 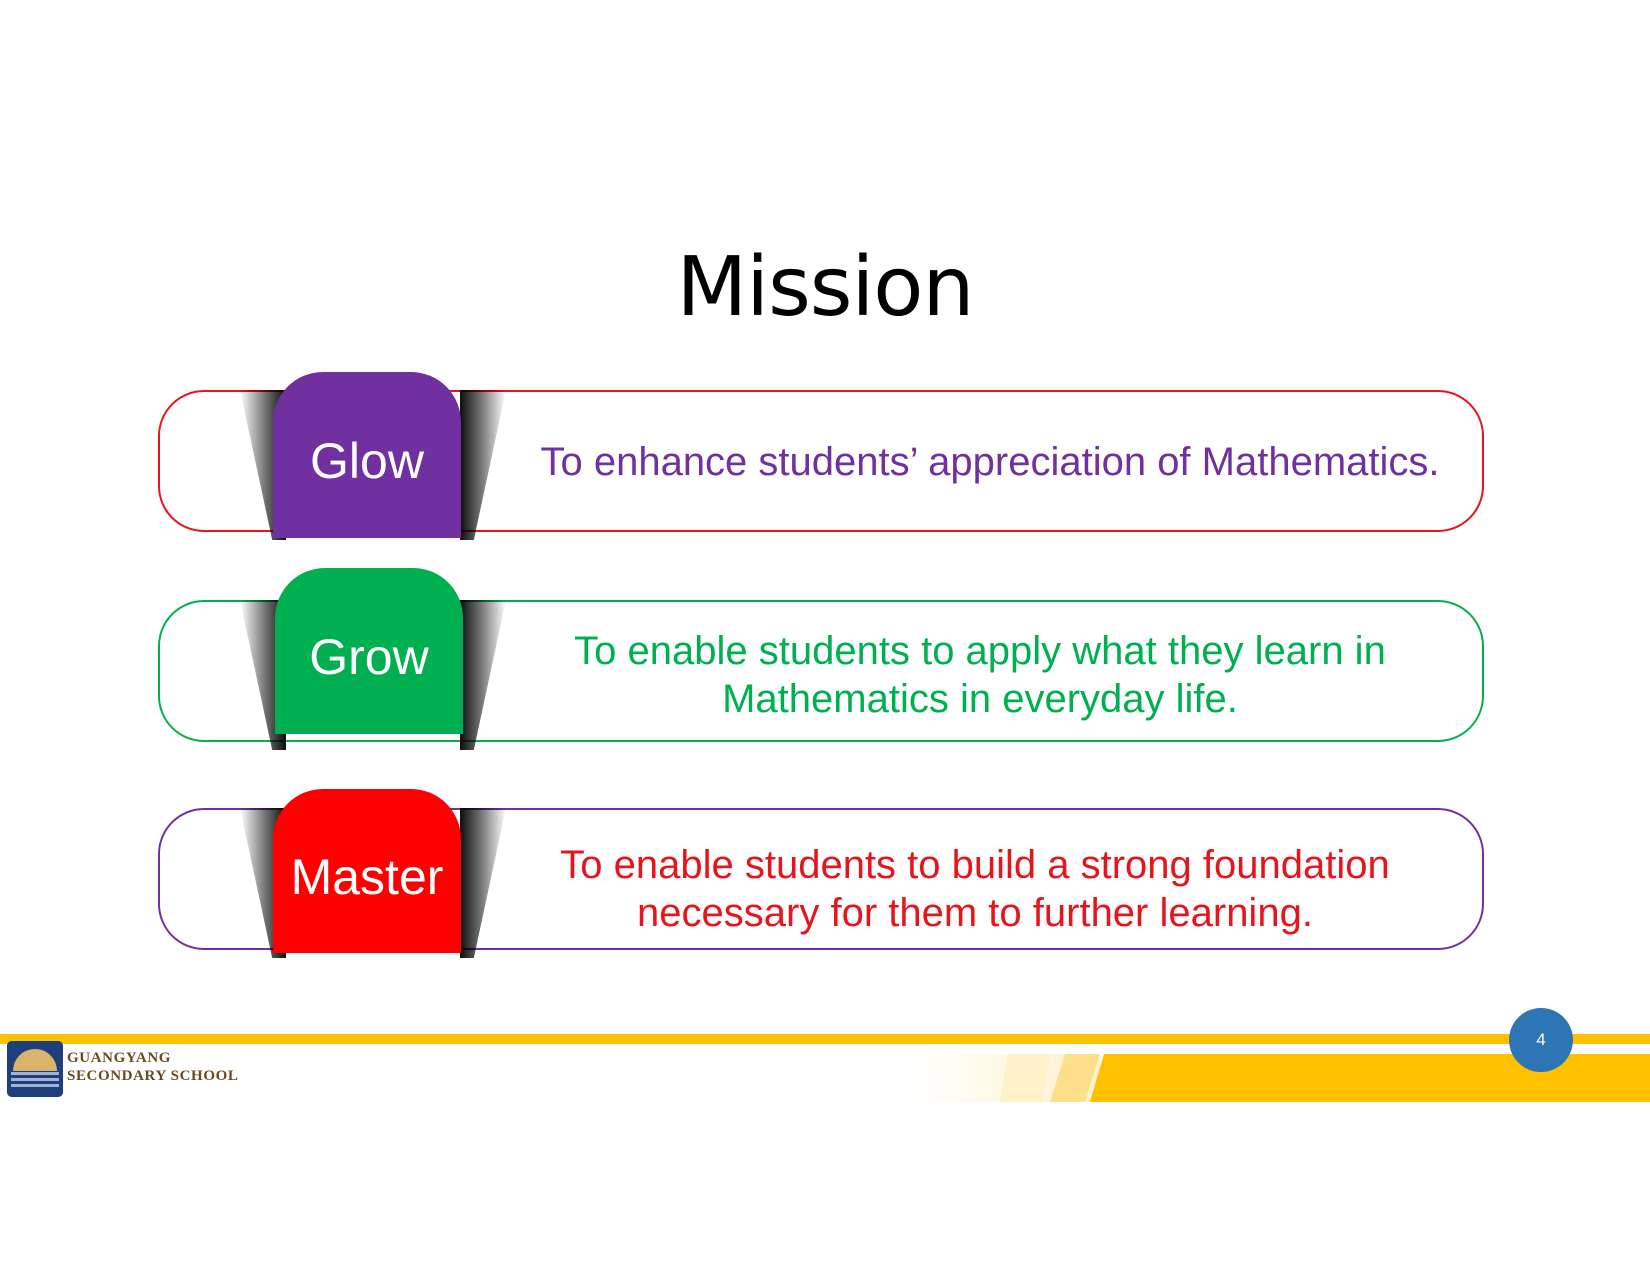 I want to click on page-number-badge: 4, so click(x=1541, y=1040).